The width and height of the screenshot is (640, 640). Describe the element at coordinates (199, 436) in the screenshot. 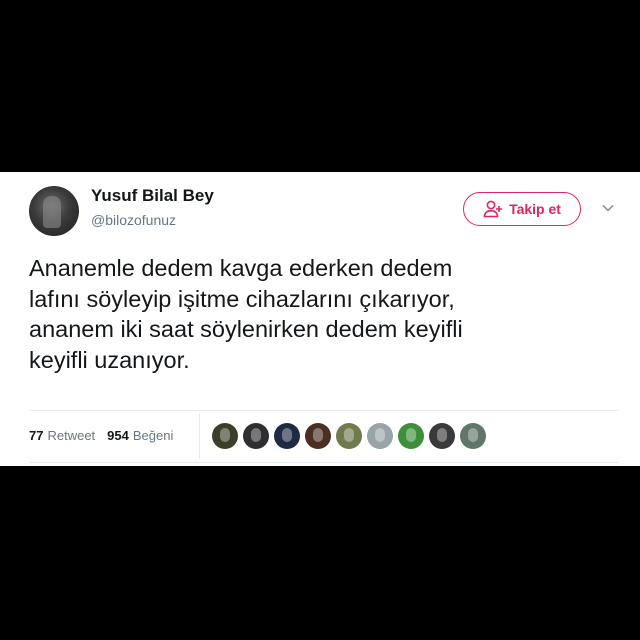

I see `stats-separator` at that location.